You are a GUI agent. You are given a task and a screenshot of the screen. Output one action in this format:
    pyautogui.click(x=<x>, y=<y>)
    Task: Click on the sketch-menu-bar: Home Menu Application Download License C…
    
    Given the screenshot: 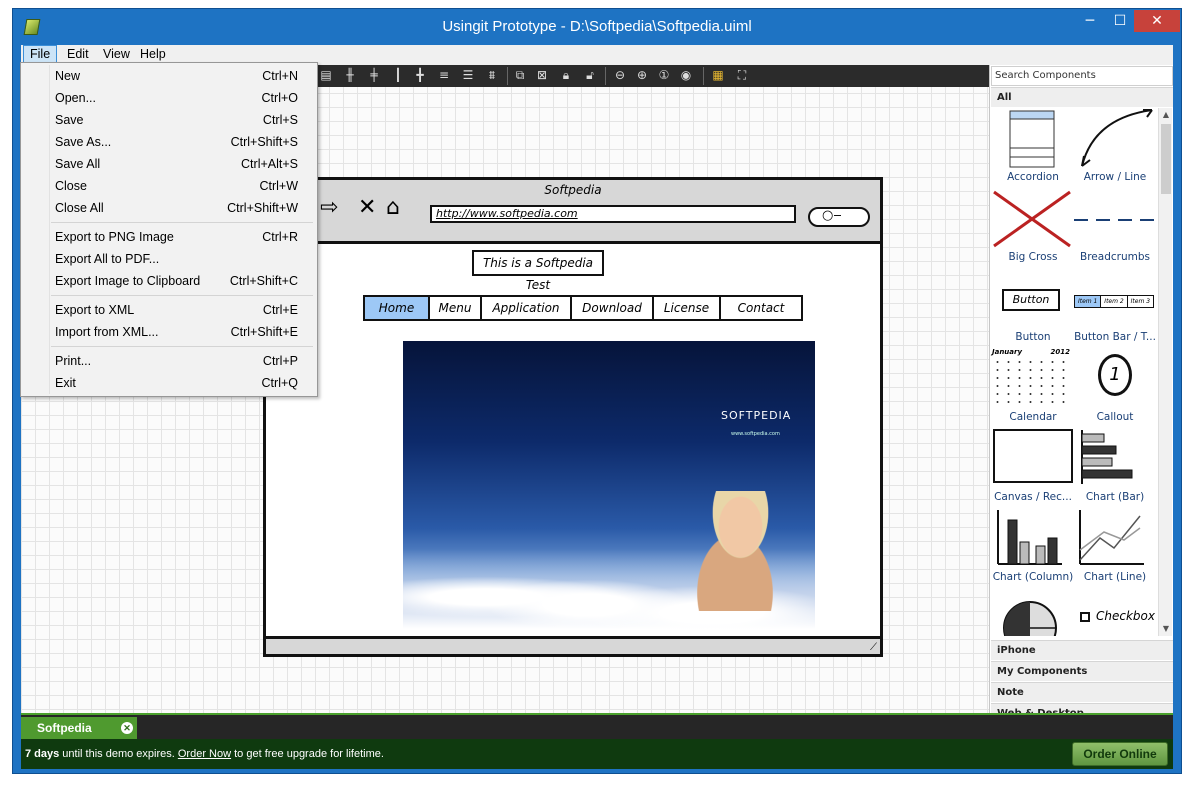 What is the action you would take?
    pyautogui.click(x=583, y=308)
    